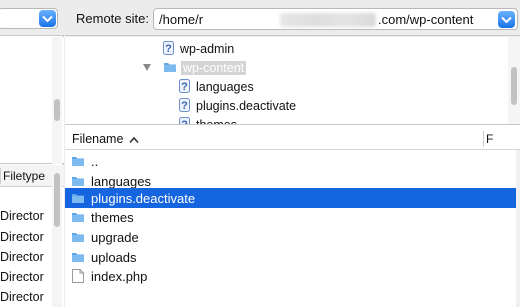 The height and width of the screenshot is (307, 520). Describe the element at coordinates (114, 257) in the screenshot. I see `file-name: uploads` at that location.